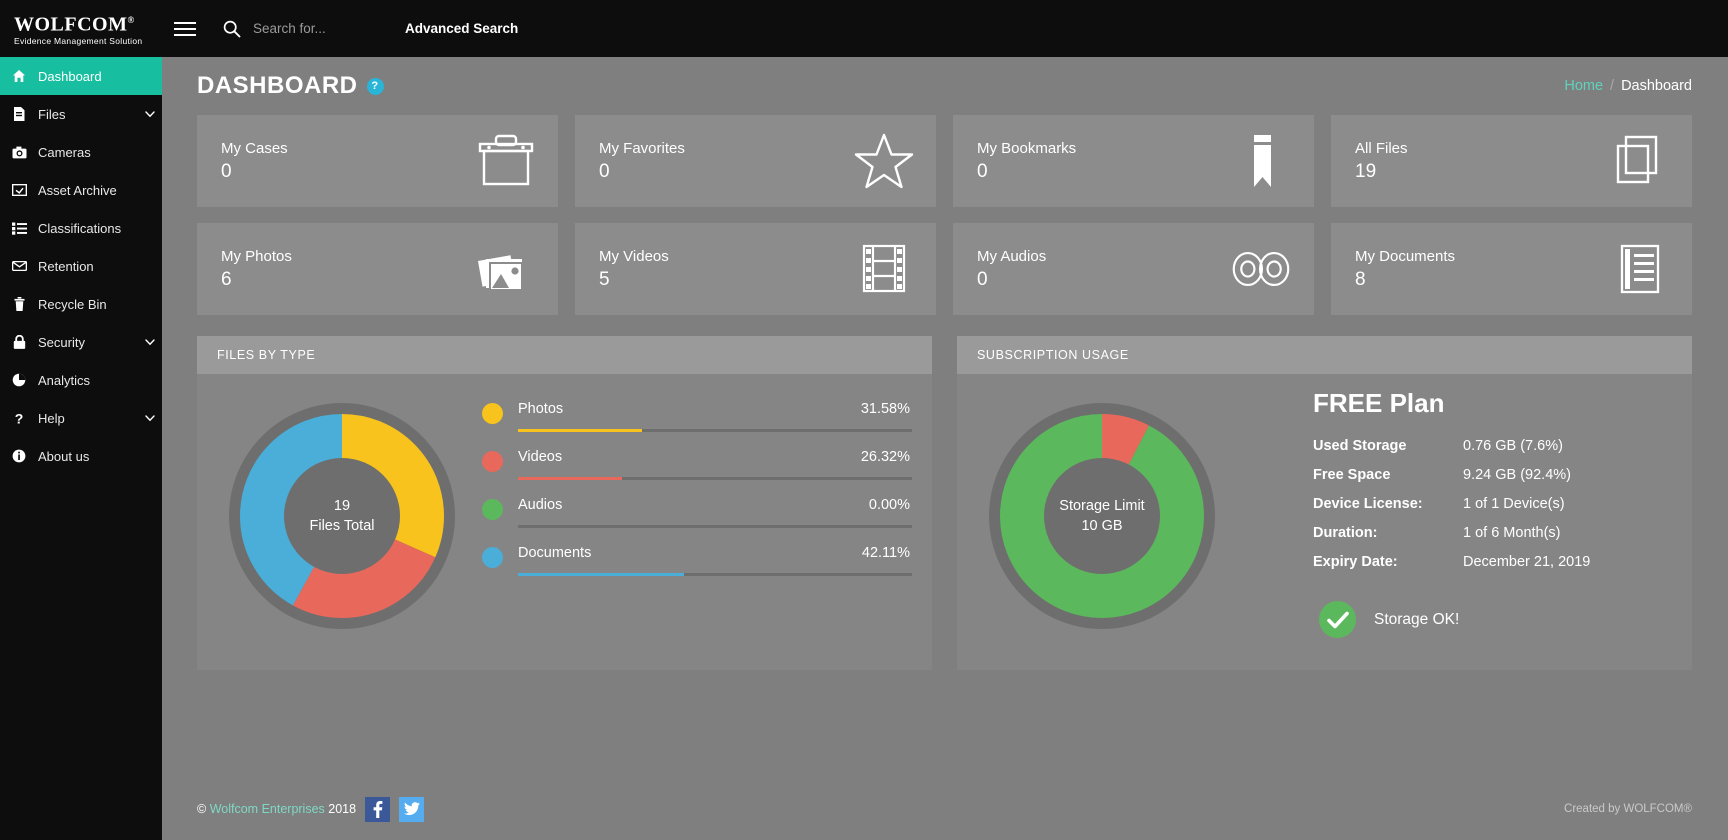 Image resolution: width=1728 pixels, height=840 pixels. Describe the element at coordinates (1027, 148) in the screenshot. I see `card-label: My Bookmarks` at that location.